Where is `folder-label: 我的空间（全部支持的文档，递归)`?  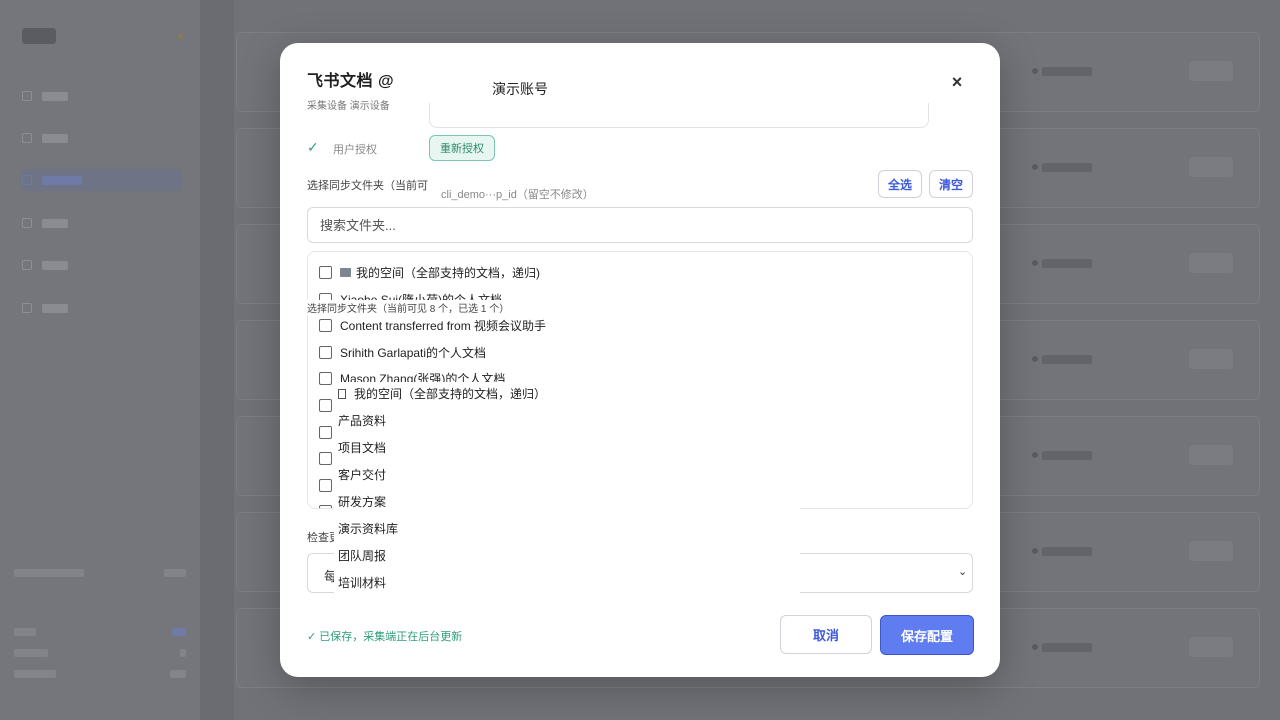
folder-label: 我的空间（全部支持的文档，递归) is located at coordinates (448, 272).